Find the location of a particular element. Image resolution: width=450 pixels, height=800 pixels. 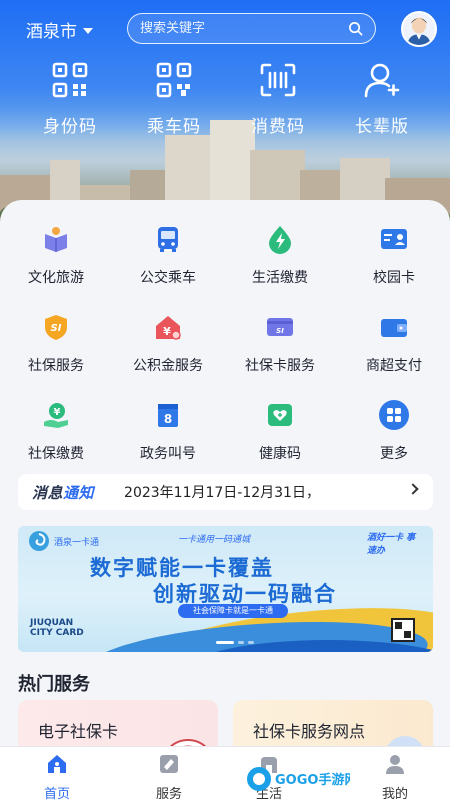

social-security-icon: SI is located at coordinates (56, 327).